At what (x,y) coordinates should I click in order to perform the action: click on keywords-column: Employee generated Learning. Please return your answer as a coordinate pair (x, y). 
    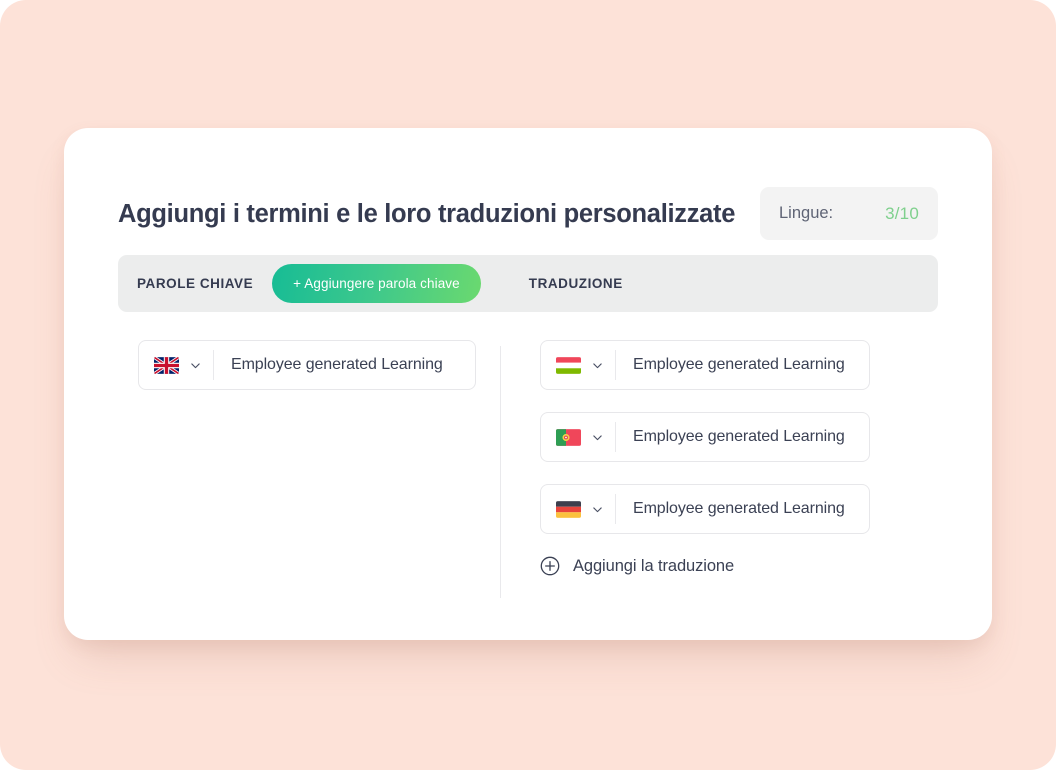
    Looking at the image, I should click on (307, 376).